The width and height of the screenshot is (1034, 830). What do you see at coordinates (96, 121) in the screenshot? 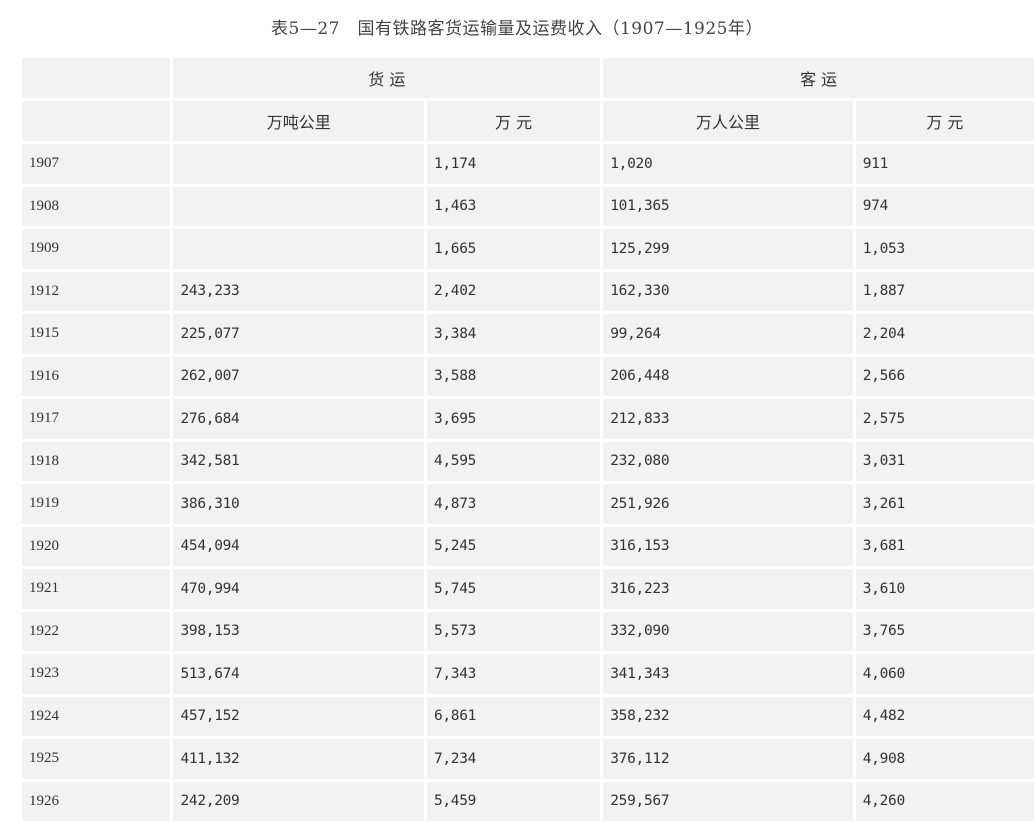
I see `header-corner-bottom` at bounding box center [96, 121].